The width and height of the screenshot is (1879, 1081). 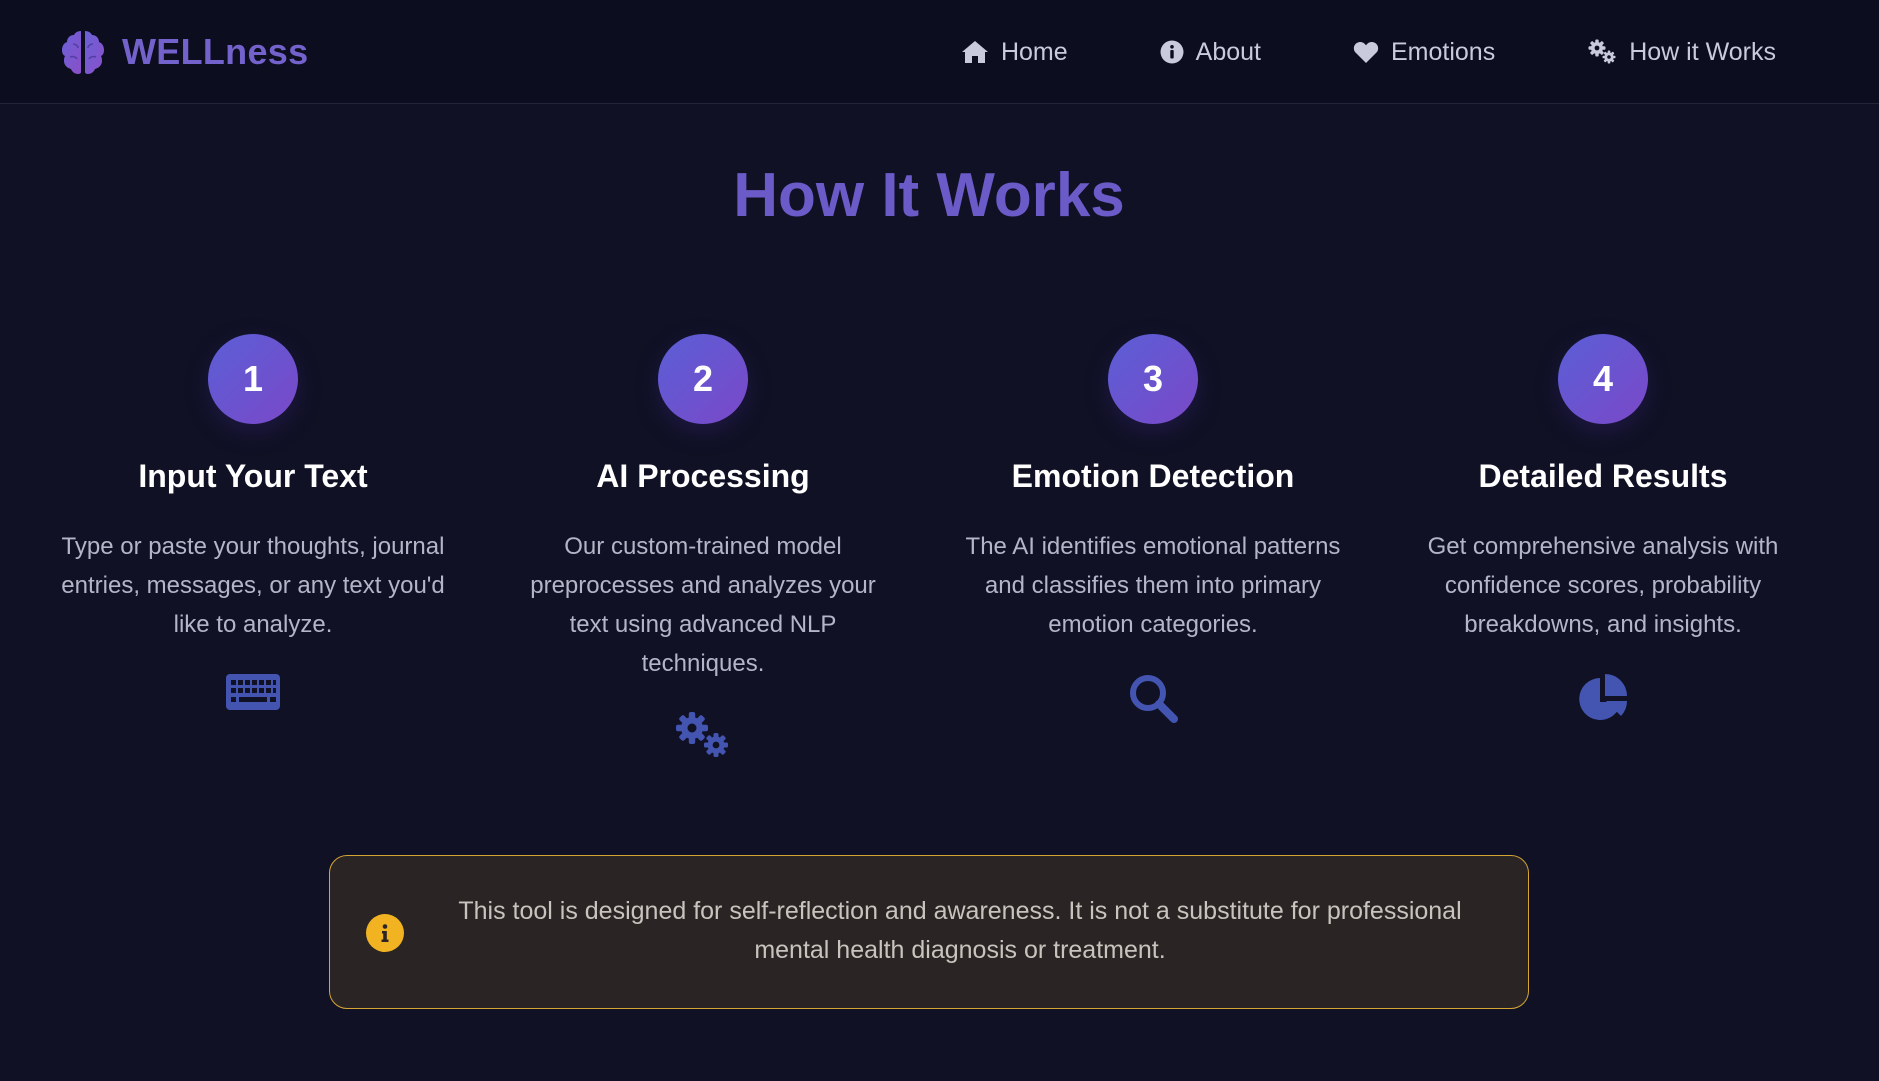 What do you see at coordinates (1034, 51) in the screenshot?
I see `nav-home-label: Home` at bounding box center [1034, 51].